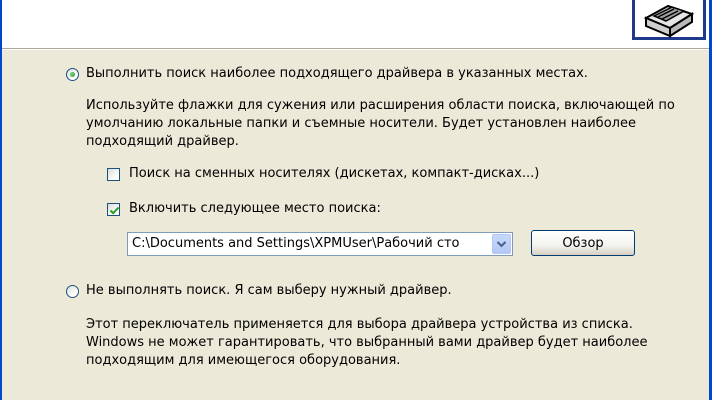 The width and height of the screenshot is (712, 400). I want to click on radio-selected-dot, so click(72, 74).